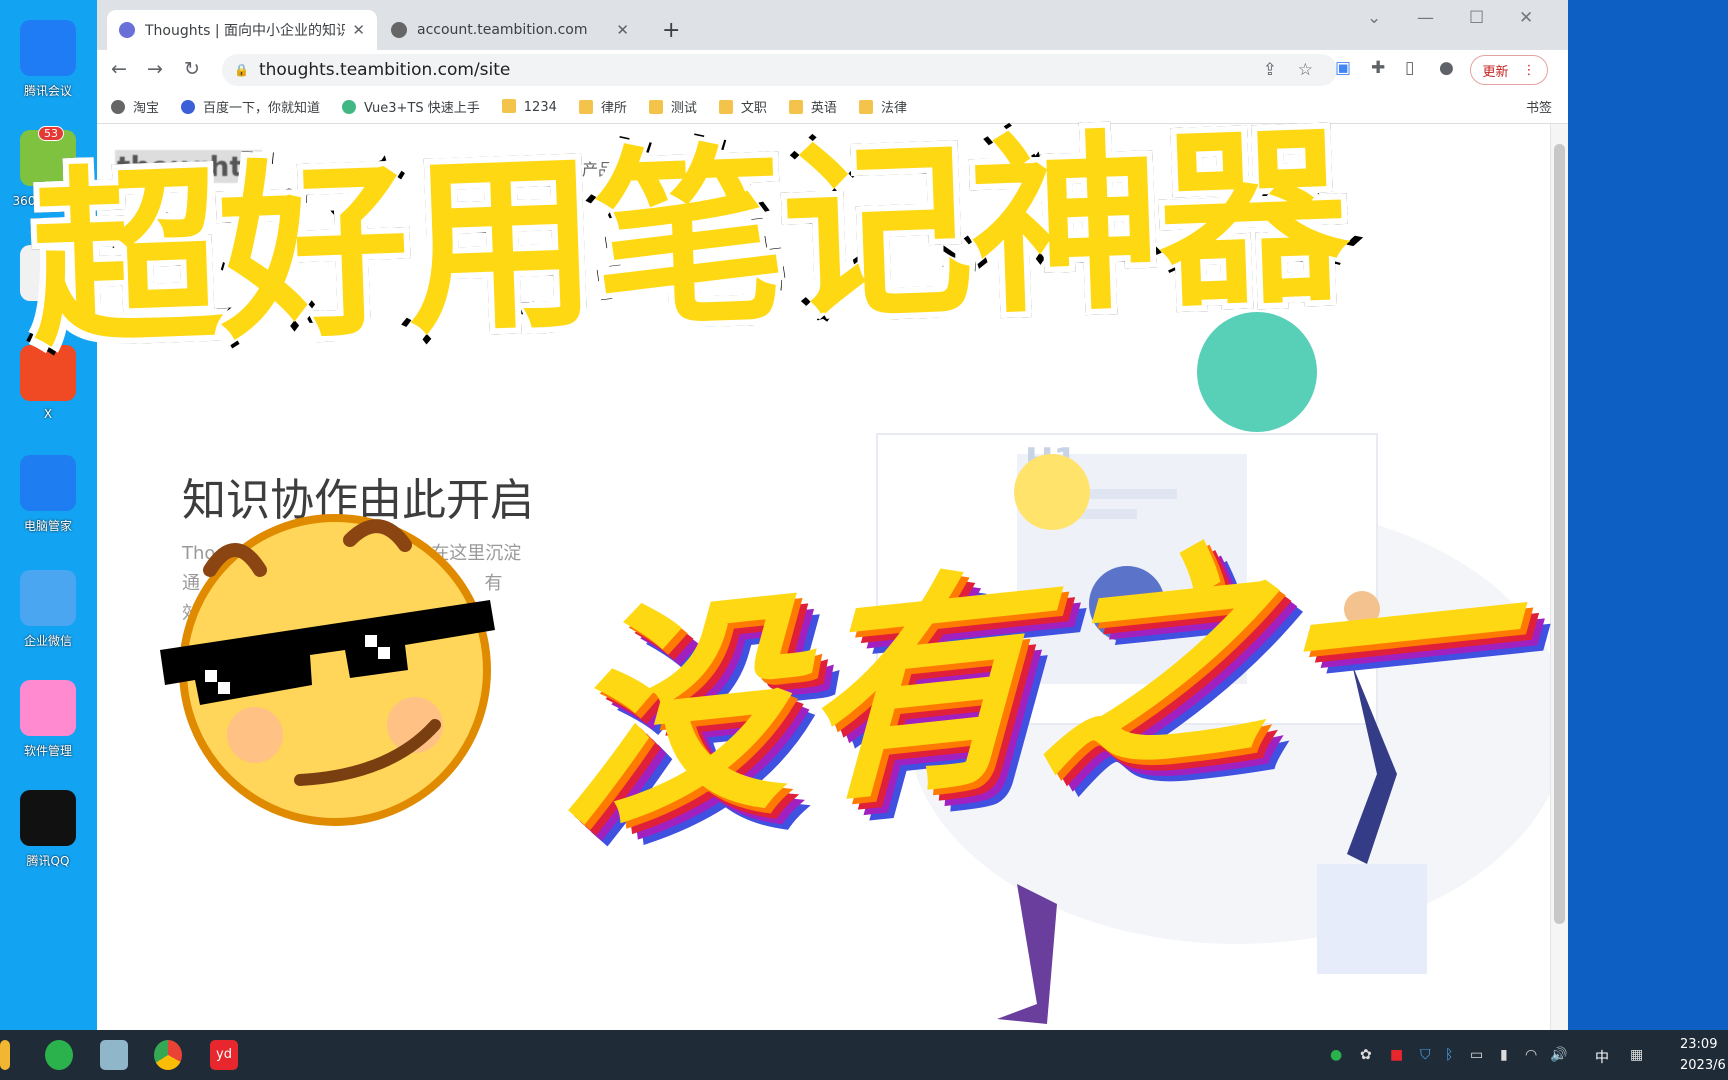 This screenshot has width=1728, height=1080. I want to click on close-window-icon: ✕, so click(1526, 18).